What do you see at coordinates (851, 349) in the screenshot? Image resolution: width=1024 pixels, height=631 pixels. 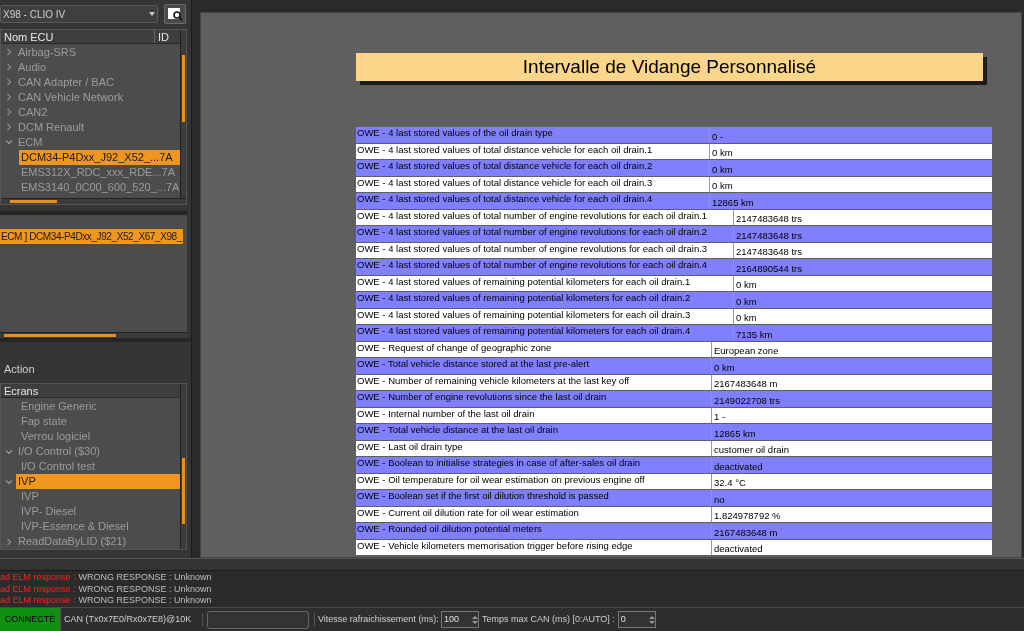 I see `parameter-value: European zone` at bounding box center [851, 349].